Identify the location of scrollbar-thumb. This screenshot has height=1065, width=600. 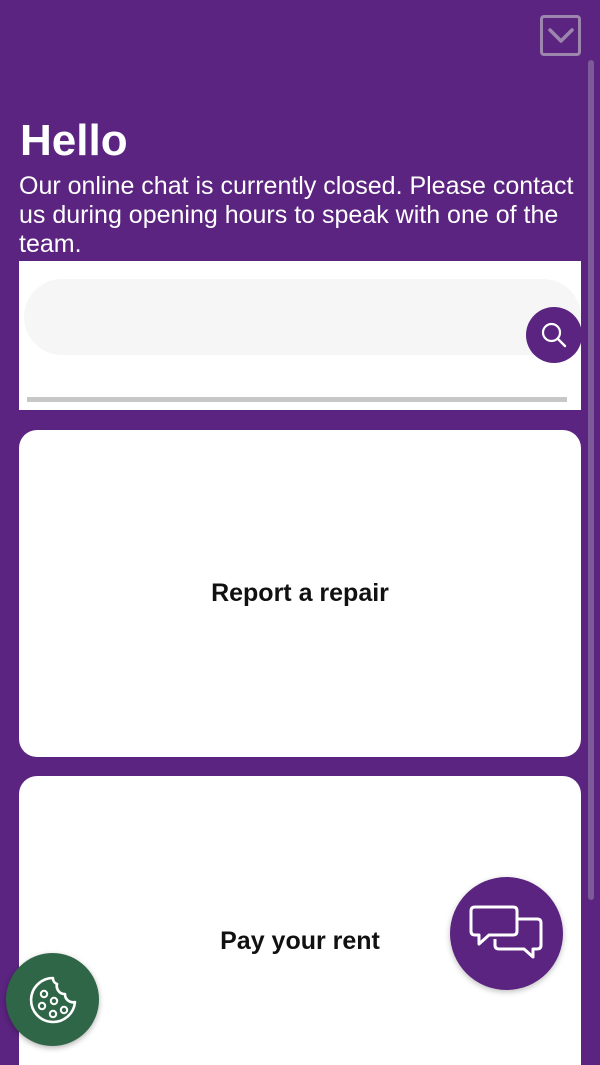
(591, 480).